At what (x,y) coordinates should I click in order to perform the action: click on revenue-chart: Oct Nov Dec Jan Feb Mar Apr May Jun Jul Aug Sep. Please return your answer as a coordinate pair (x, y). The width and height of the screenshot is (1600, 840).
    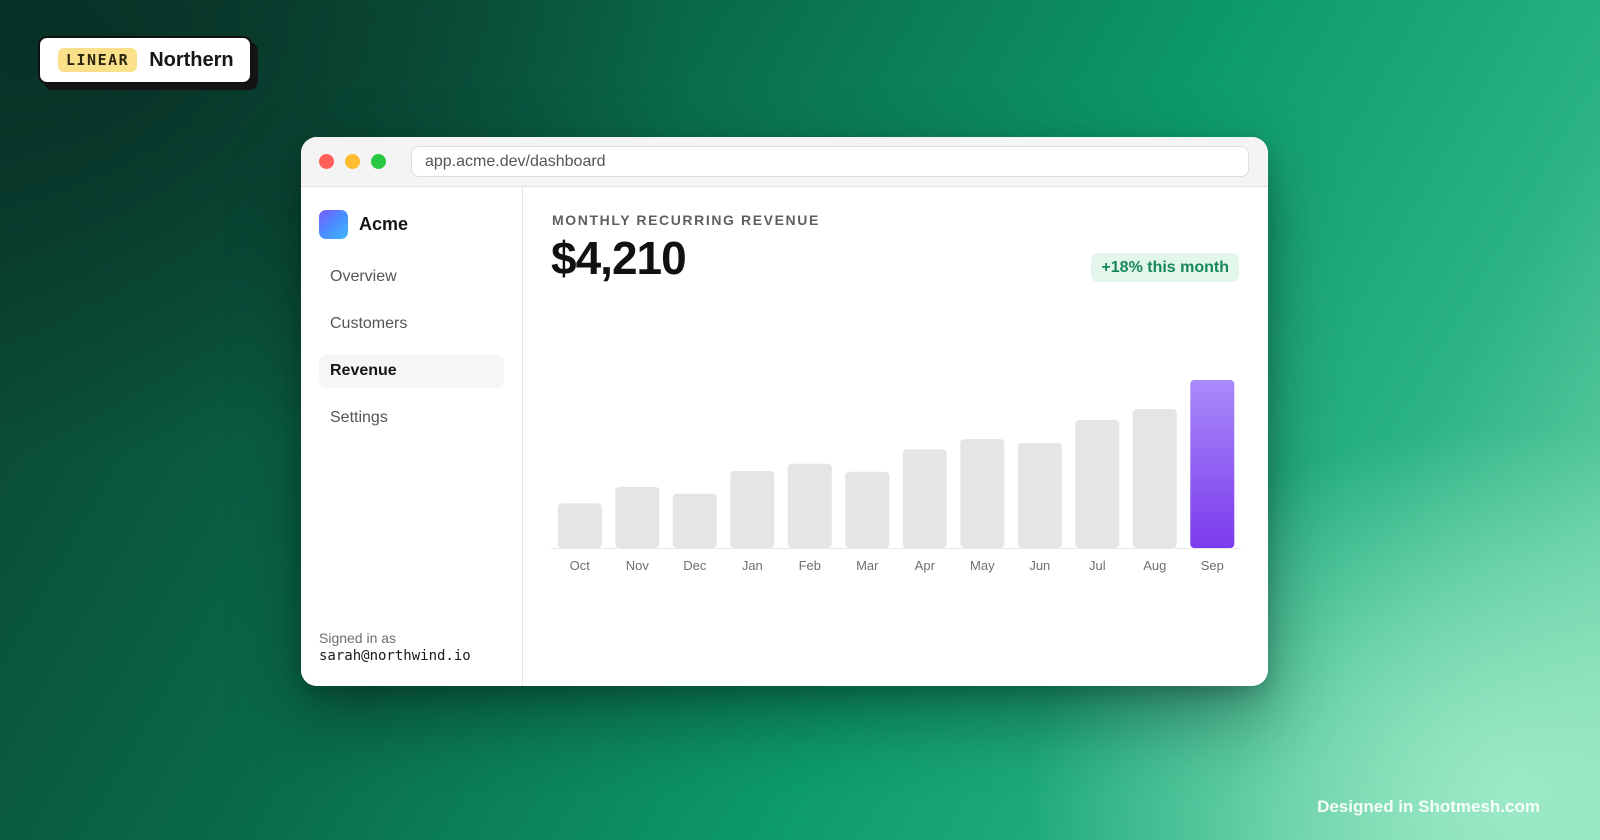
    Looking at the image, I should click on (896, 473).